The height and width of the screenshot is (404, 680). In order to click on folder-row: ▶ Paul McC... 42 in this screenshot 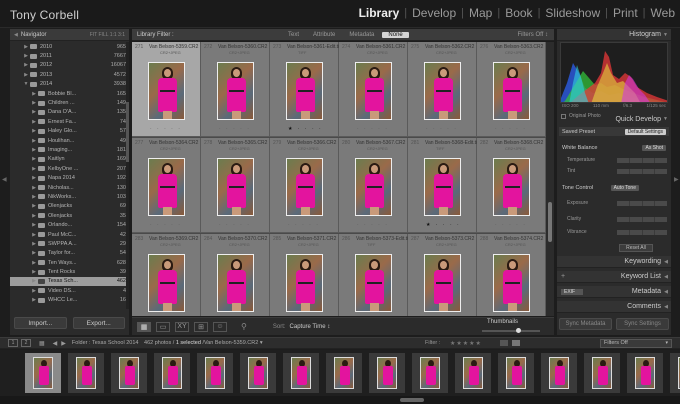, I will do `click(69, 234)`.